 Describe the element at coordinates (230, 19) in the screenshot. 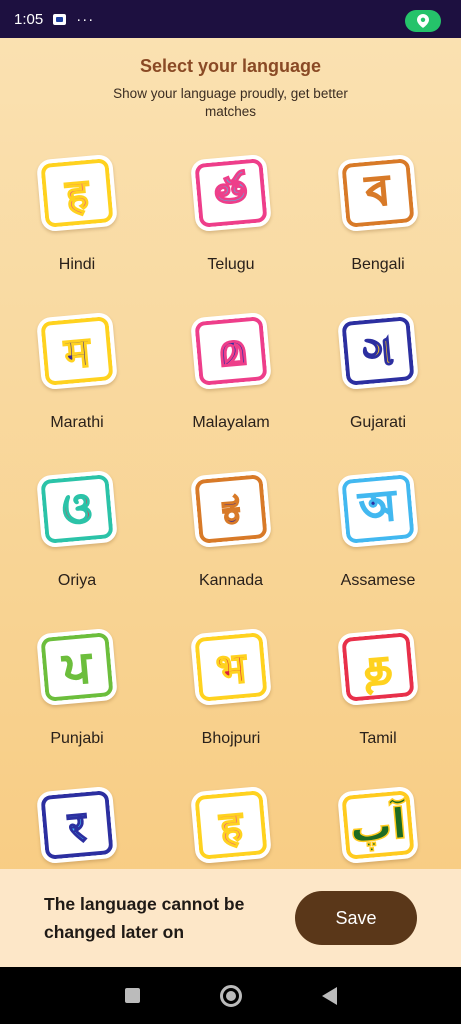

I see `status-bar: 1:05 ···` at that location.